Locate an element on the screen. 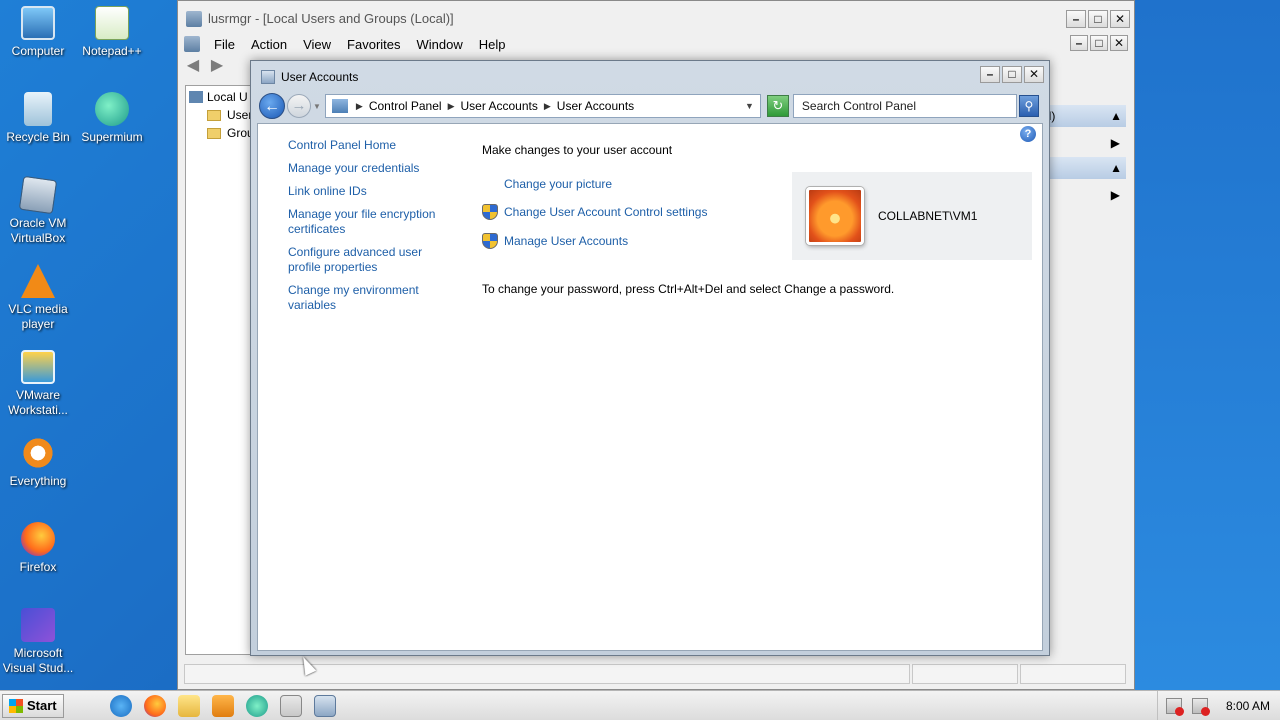 This screenshot has width=1280, height=720. desktop-icon-recycle-bin: Recycle Bin is located at coordinates (38, 118).